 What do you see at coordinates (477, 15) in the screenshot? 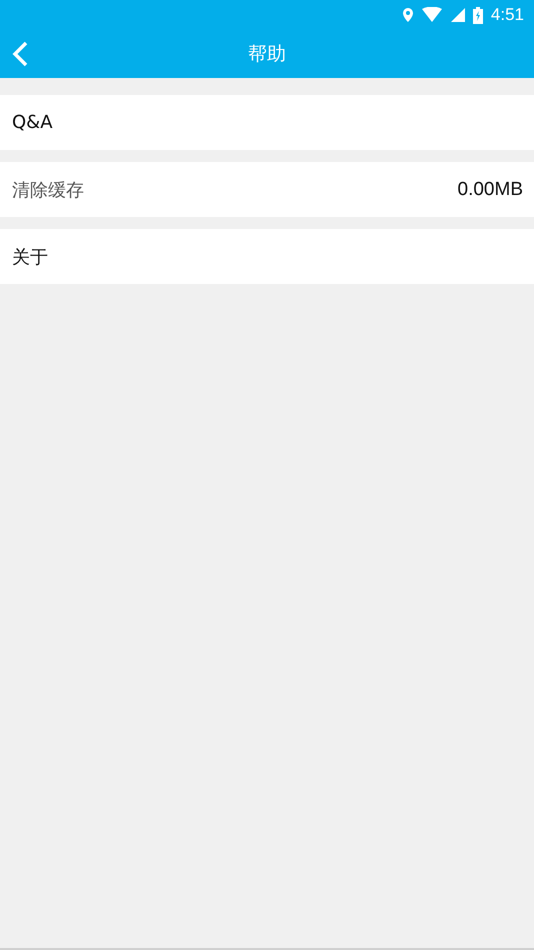
I see `battery-icon` at bounding box center [477, 15].